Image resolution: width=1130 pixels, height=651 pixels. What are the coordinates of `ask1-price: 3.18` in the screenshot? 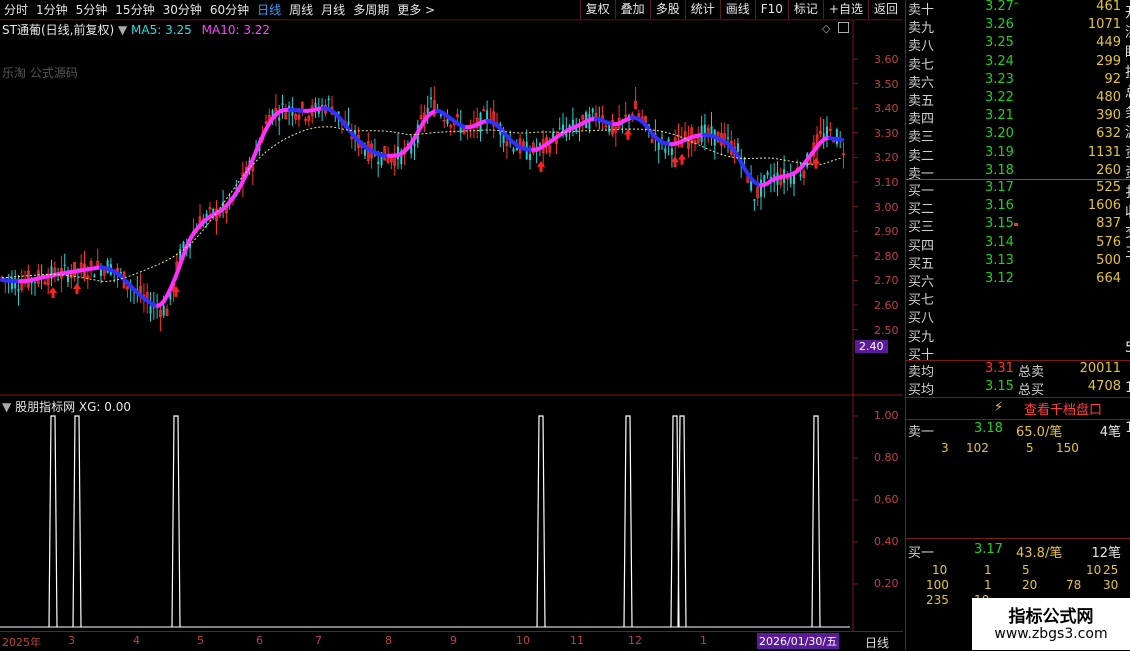 It's located at (988, 428).